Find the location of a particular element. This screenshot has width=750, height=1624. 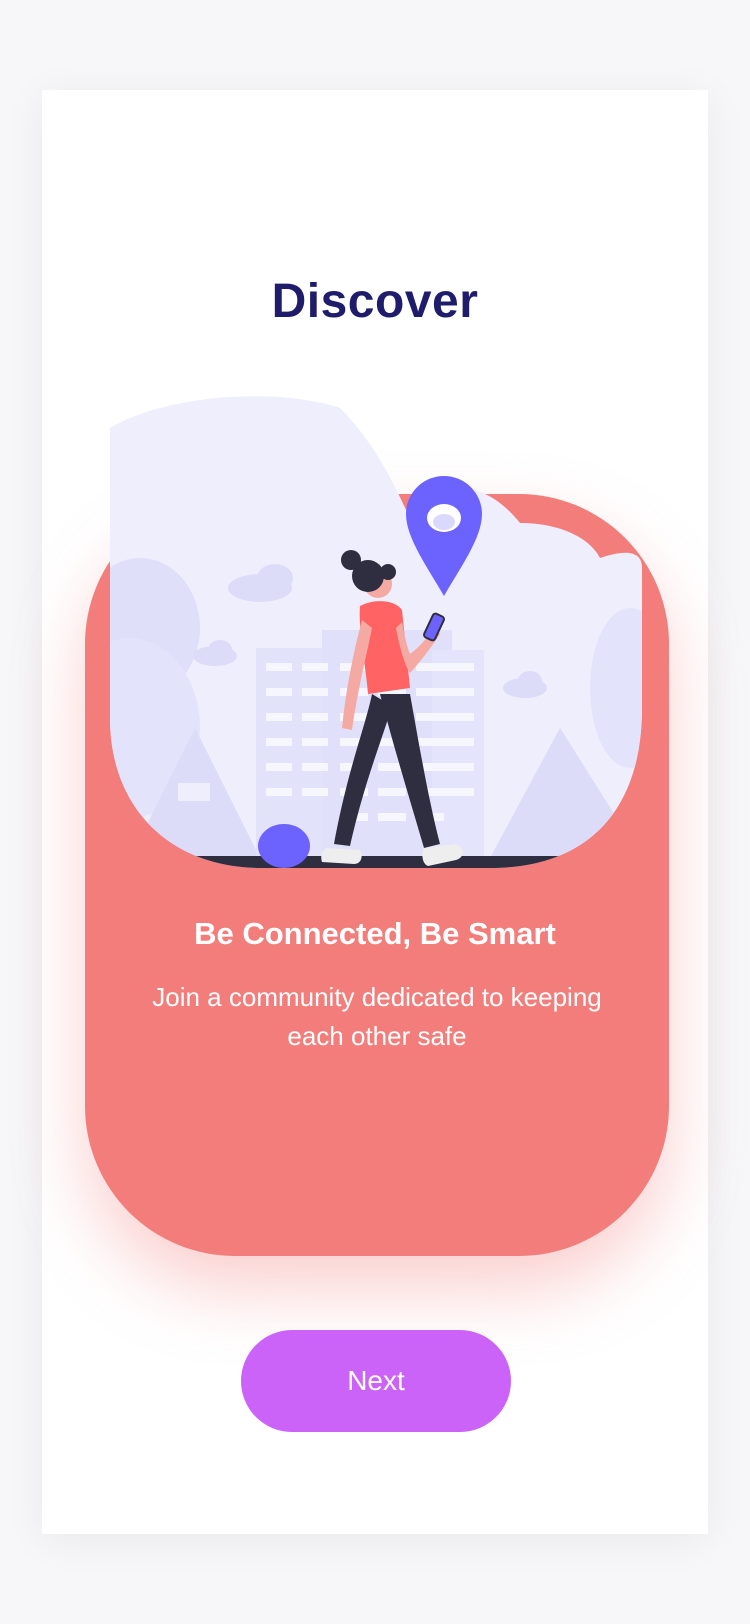

page-title: Discover is located at coordinates (375, 301).